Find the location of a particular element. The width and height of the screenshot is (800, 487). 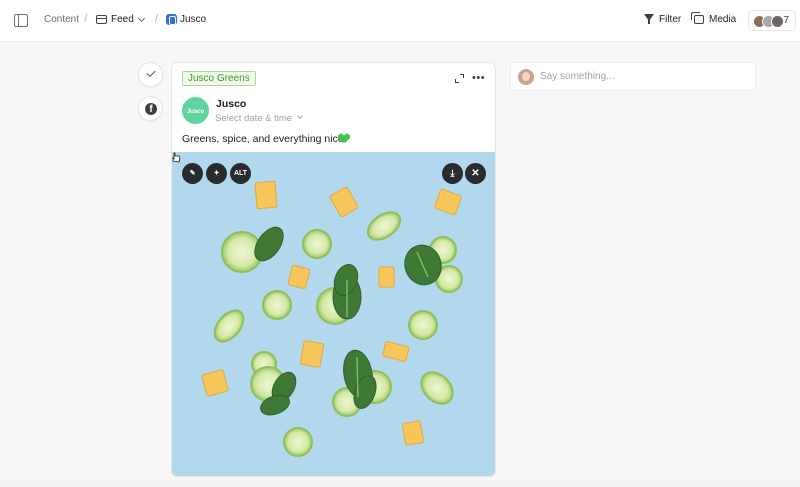

sidebar-toggle-icon is located at coordinates (21, 20).